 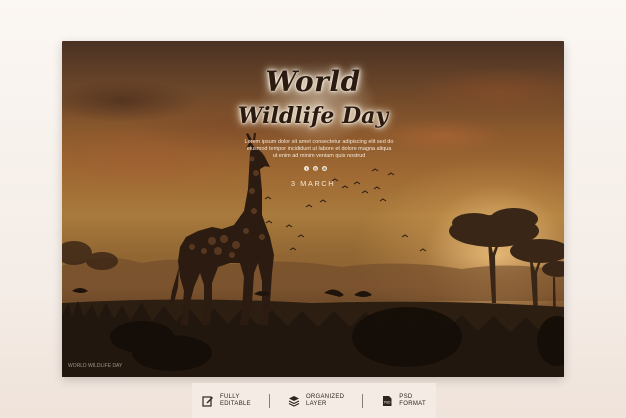 I want to click on feature-organized-layer: ORGANIZED LAYER, so click(x=316, y=401).